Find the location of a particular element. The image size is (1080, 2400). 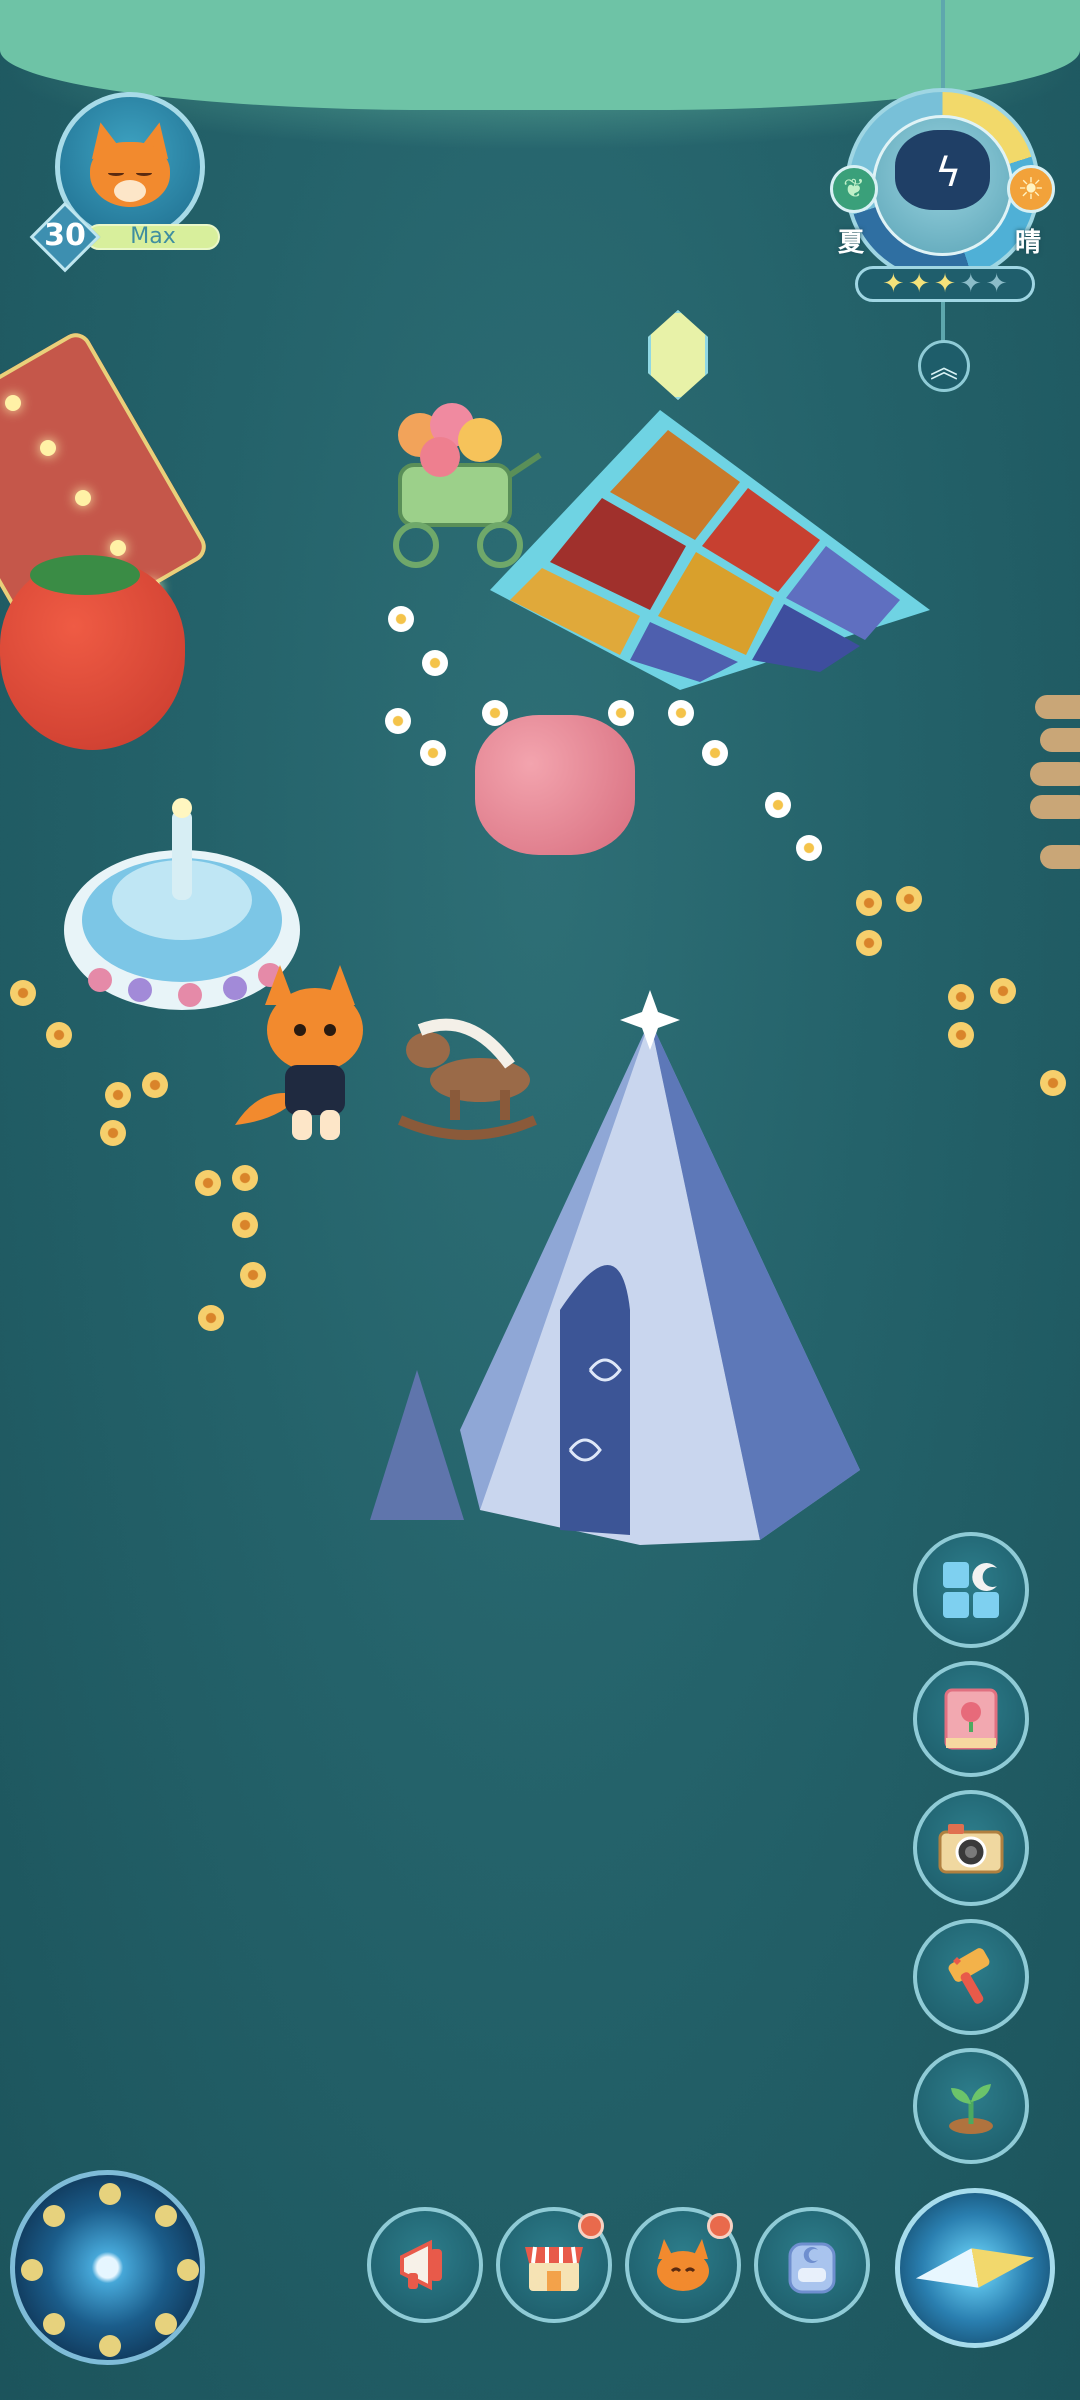

backpack-button is located at coordinates (812, 2265).